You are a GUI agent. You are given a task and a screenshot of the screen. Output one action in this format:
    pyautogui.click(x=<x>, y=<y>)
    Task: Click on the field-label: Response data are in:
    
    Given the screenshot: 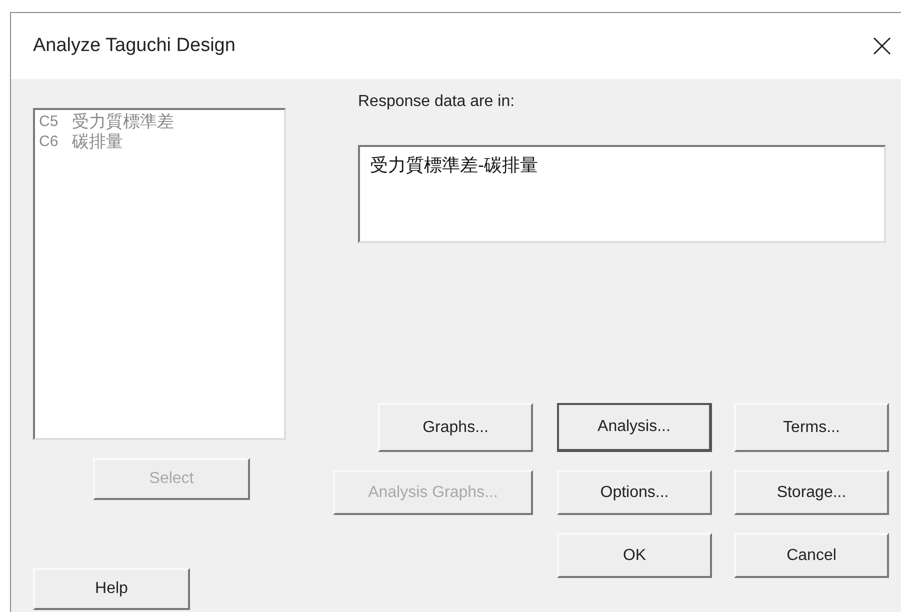 What is the action you would take?
    pyautogui.click(x=437, y=102)
    